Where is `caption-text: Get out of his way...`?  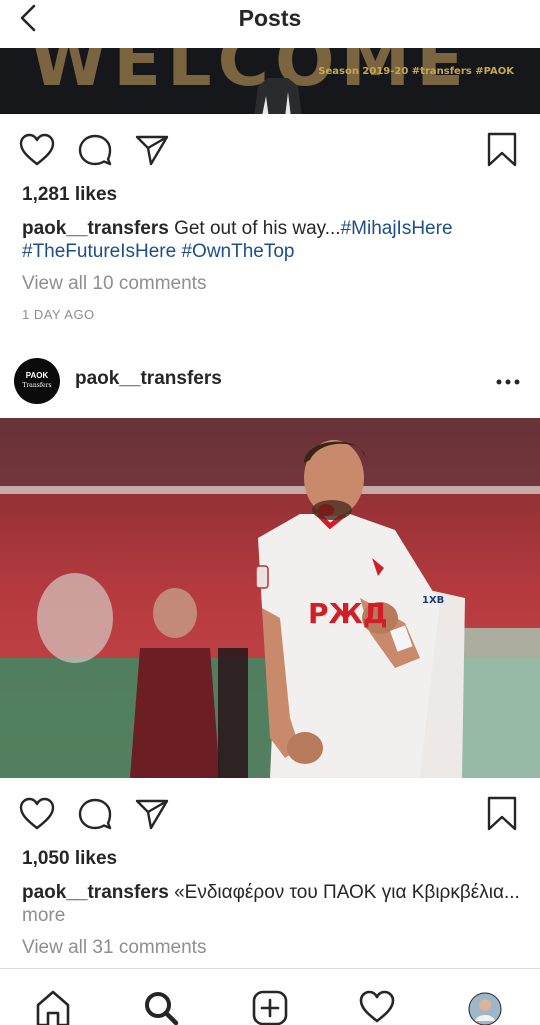 caption-text: Get out of his way... is located at coordinates (254, 228).